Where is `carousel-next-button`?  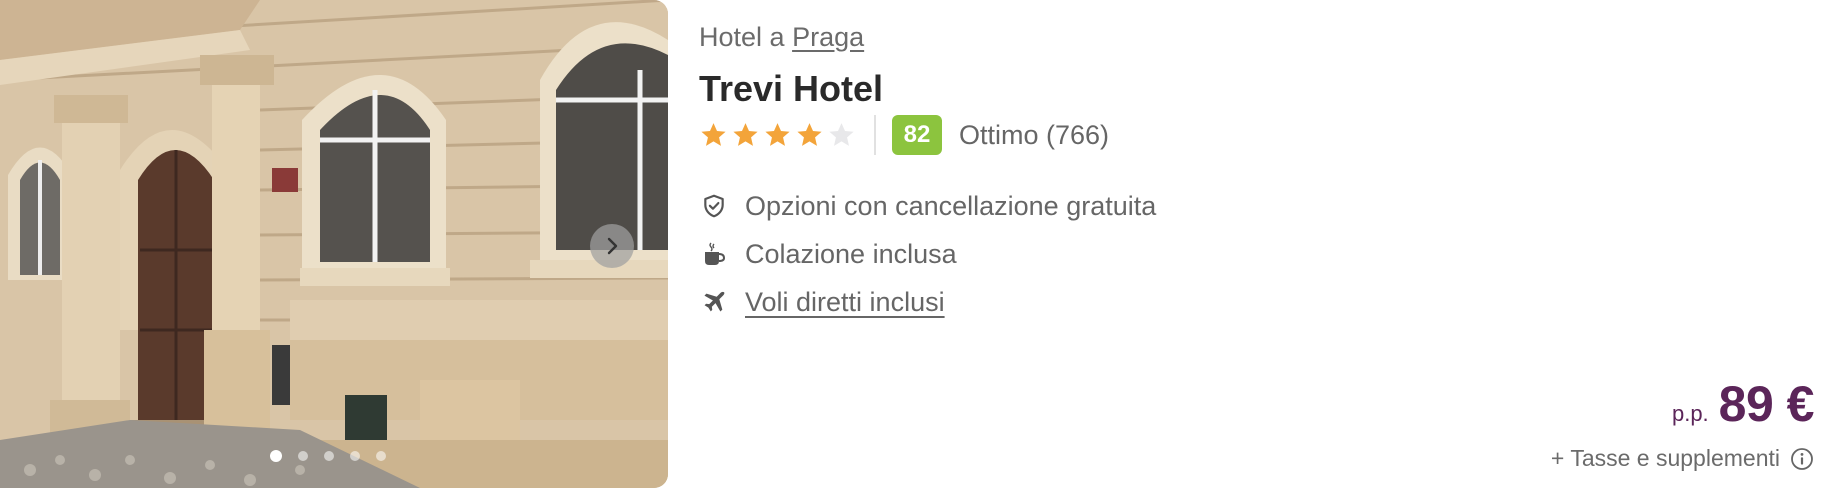
carousel-next-button is located at coordinates (612, 246).